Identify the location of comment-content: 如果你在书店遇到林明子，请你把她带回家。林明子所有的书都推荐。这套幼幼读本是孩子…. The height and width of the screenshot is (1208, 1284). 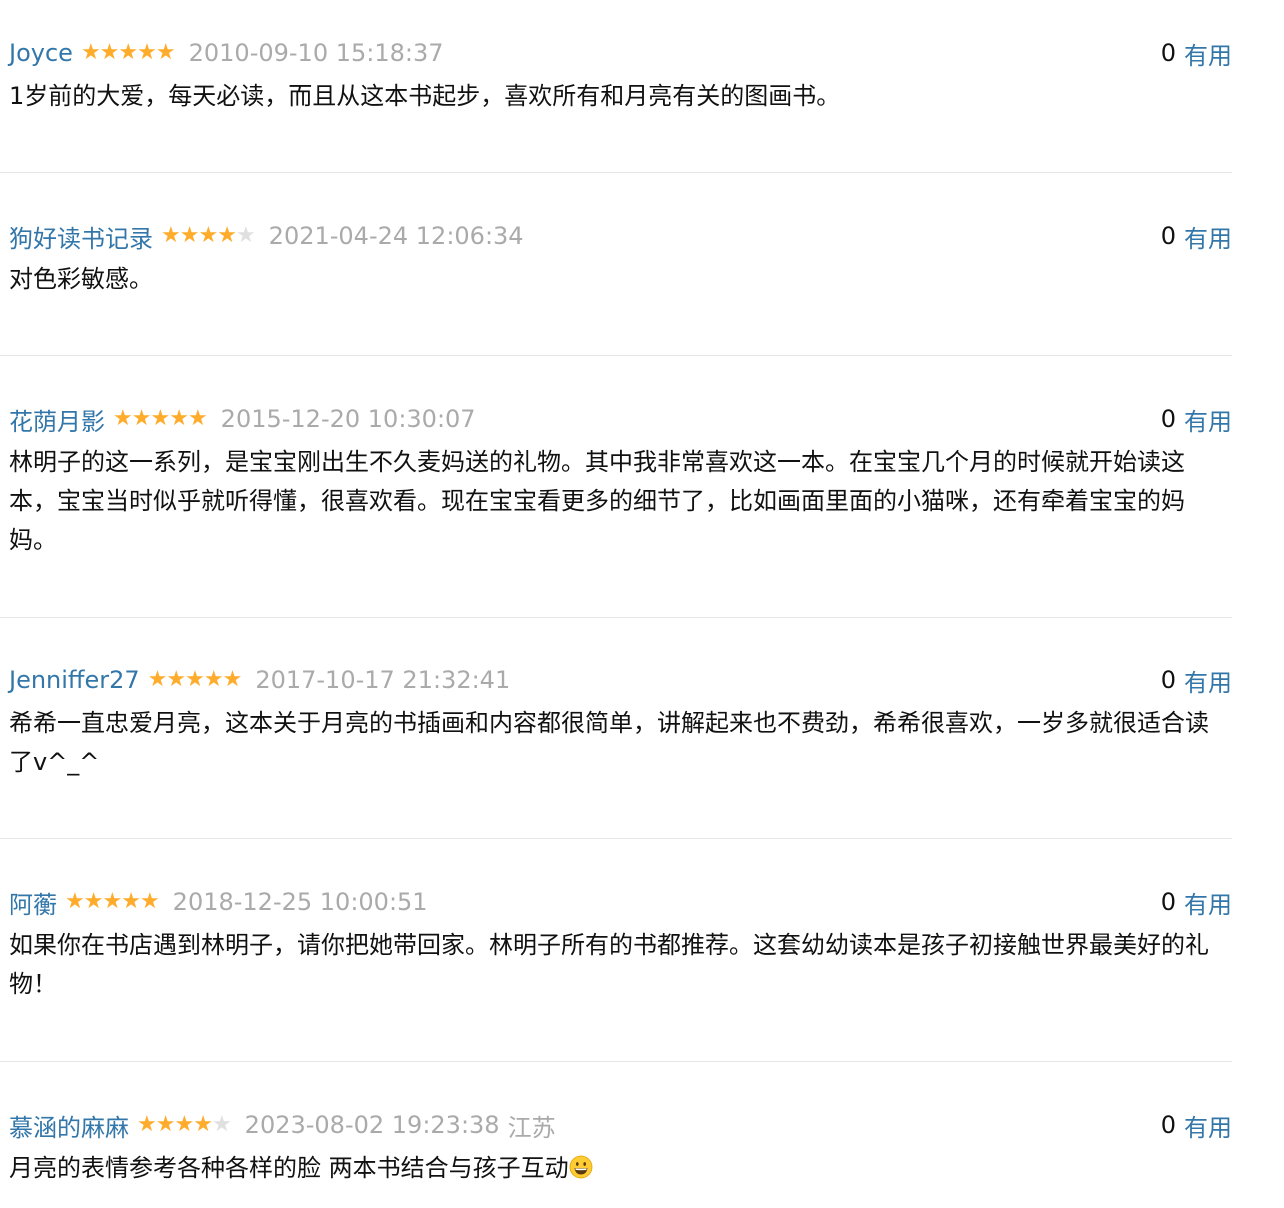
(609, 964).